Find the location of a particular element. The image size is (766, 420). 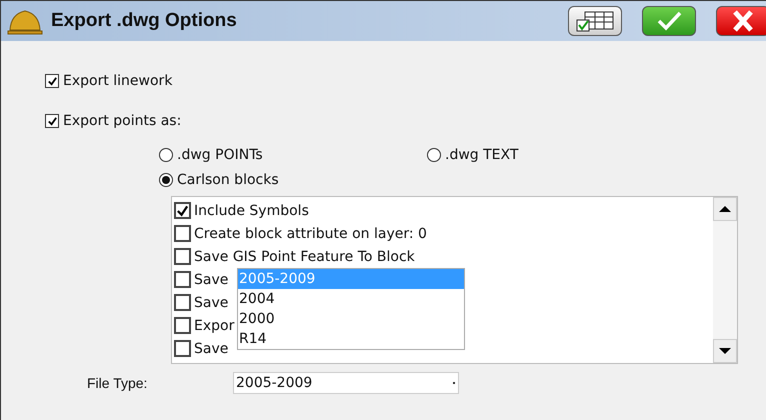

list-checkbox: Create block attribute on layer: 0 is located at coordinates (300, 233).